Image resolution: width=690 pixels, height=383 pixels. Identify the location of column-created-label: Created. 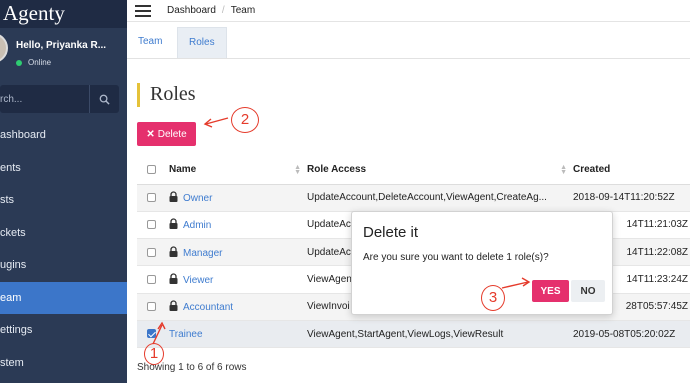
(592, 170).